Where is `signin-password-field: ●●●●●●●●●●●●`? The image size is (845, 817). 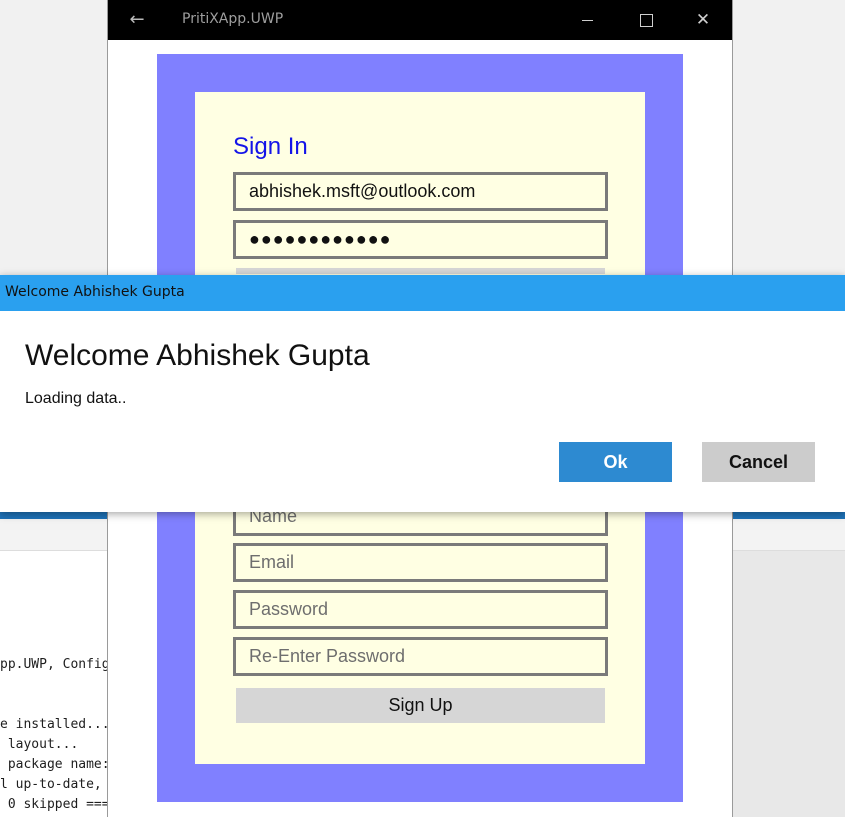 signin-password-field: ●●●●●●●●●●●● is located at coordinates (420, 239).